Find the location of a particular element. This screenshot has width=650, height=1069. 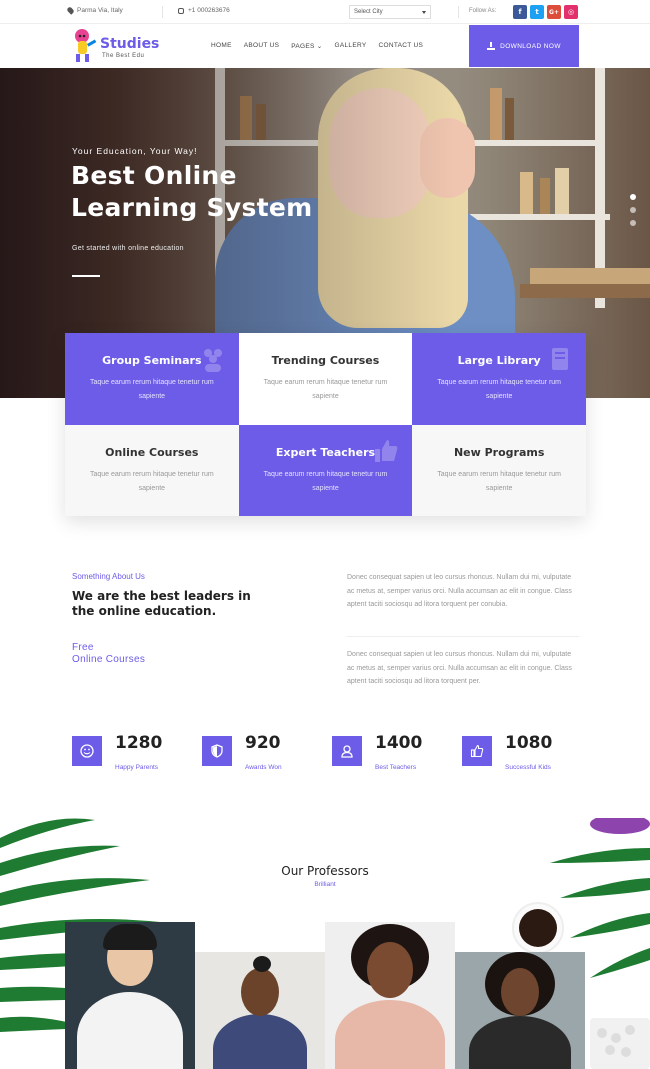

city-select-value: Select City is located at coordinates (368, 12).